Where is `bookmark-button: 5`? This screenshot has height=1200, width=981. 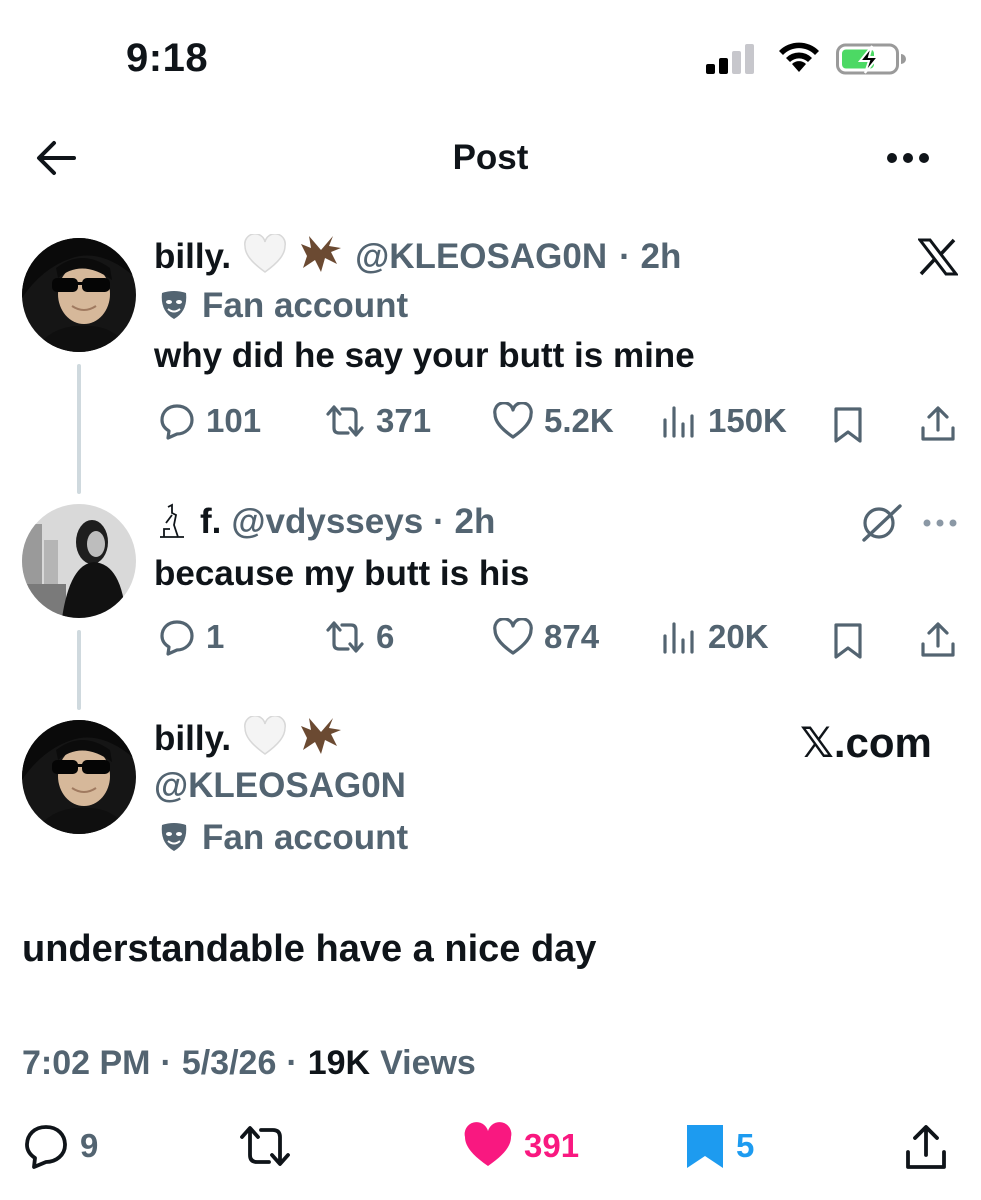
bookmark-button: 5 is located at coordinates (719, 1146).